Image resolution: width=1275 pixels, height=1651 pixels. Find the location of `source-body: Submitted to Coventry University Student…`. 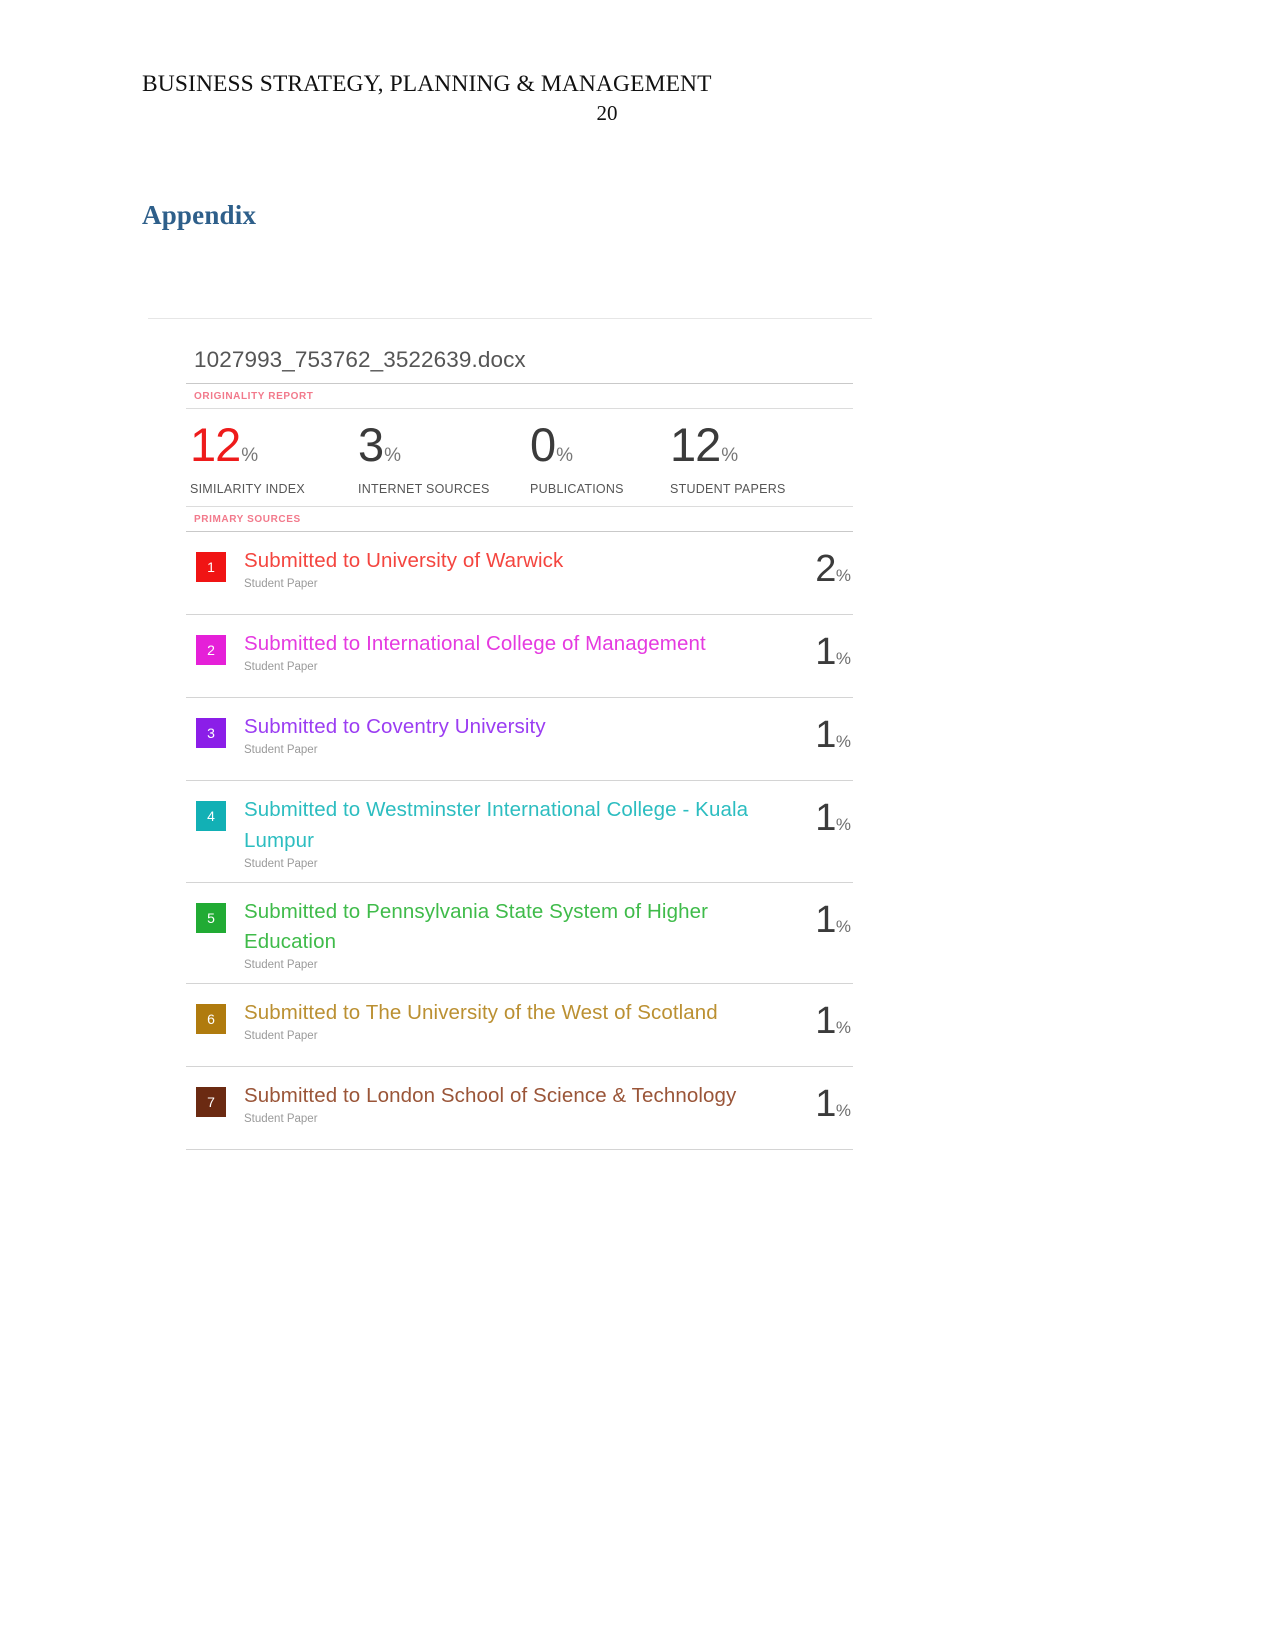

source-body: Submitted to Coventry University Student… is located at coordinates (501, 734).